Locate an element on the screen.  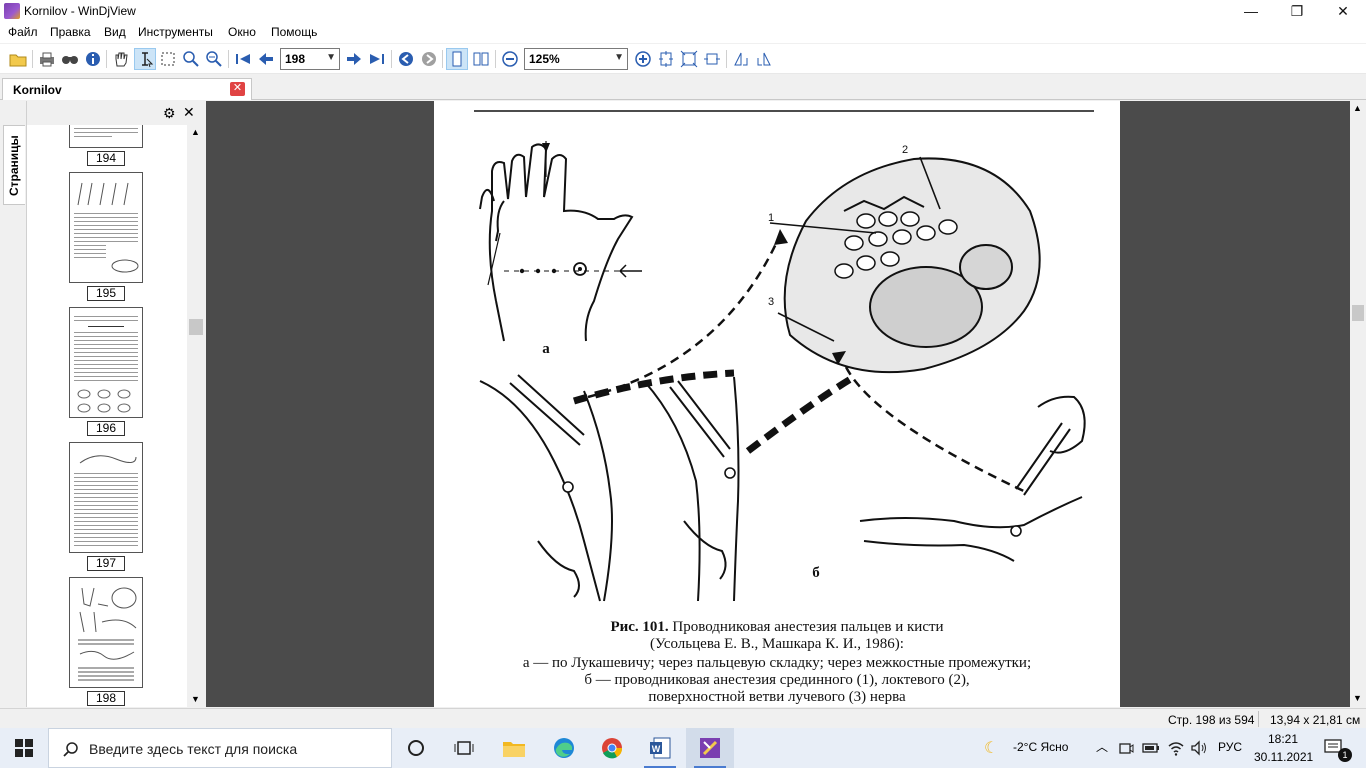
next-page-icon is located at coordinates (354, 59).